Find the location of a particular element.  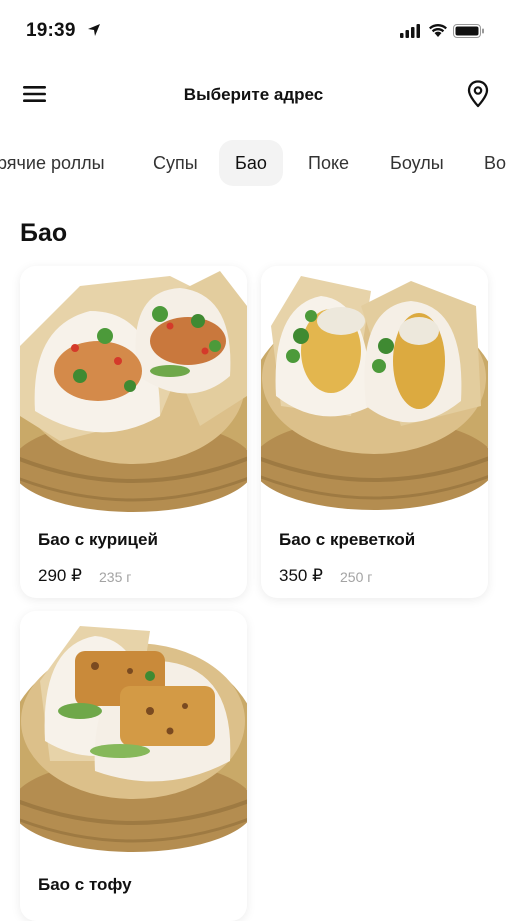

tab-next: Во is located at coordinates (495, 163).